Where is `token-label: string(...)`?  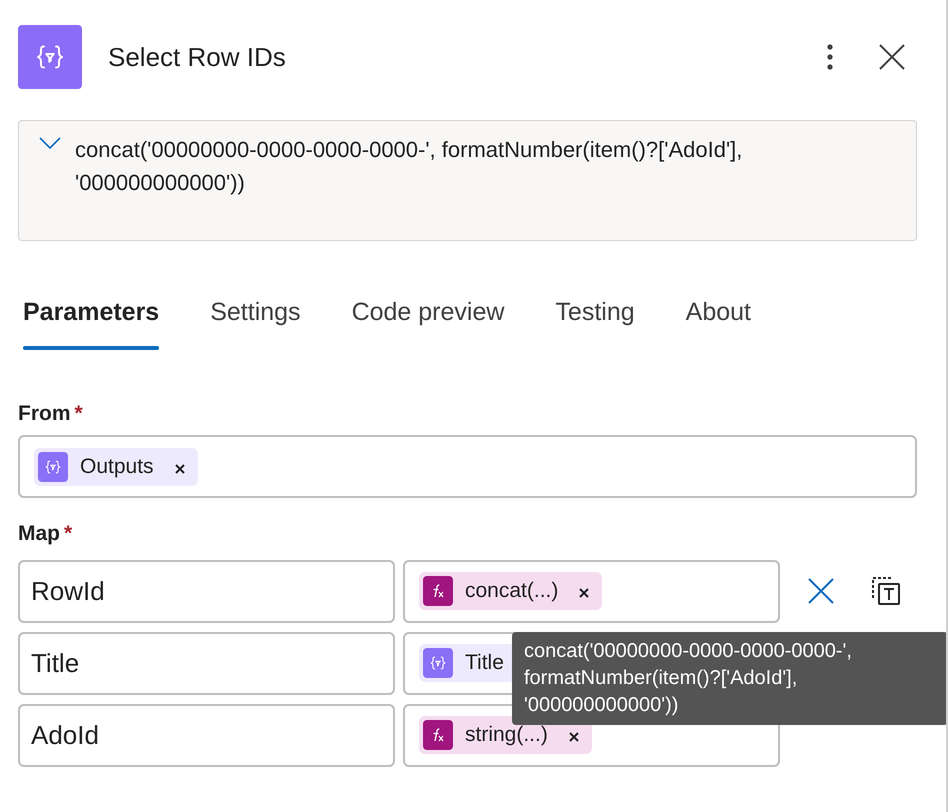 token-label: string(...) is located at coordinates (506, 735).